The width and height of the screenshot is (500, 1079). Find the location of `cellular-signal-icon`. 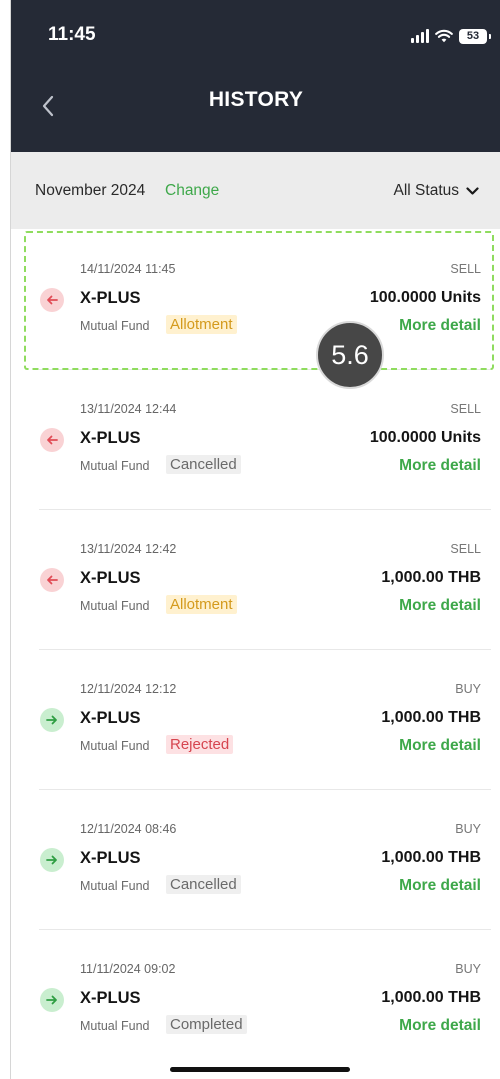

cellular-signal-icon is located at coordinates (420, 36).